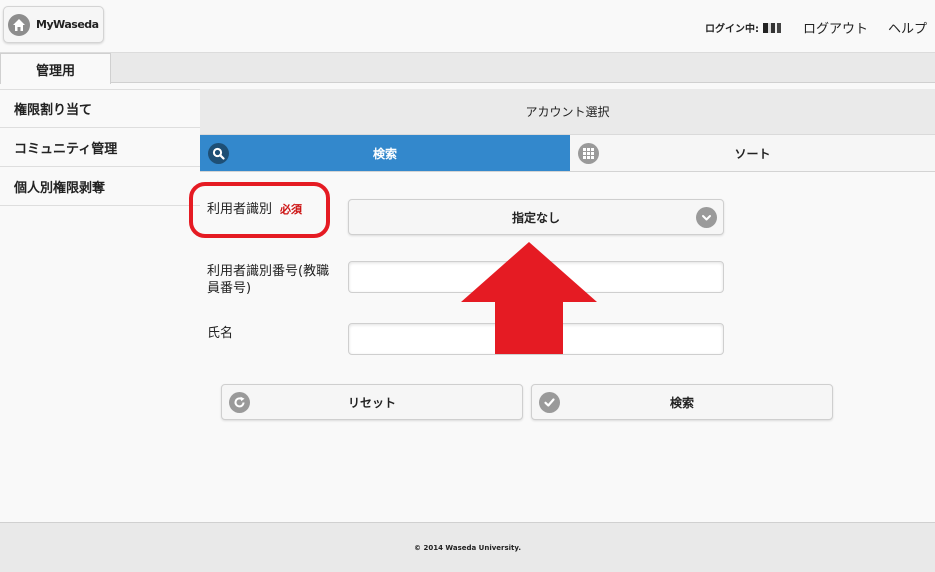 The height and width of the screenshot is (572, 935). Describe the element at coordinates (731, 29) in the screenshot. I see `login-status: ログイン中:` at that location.